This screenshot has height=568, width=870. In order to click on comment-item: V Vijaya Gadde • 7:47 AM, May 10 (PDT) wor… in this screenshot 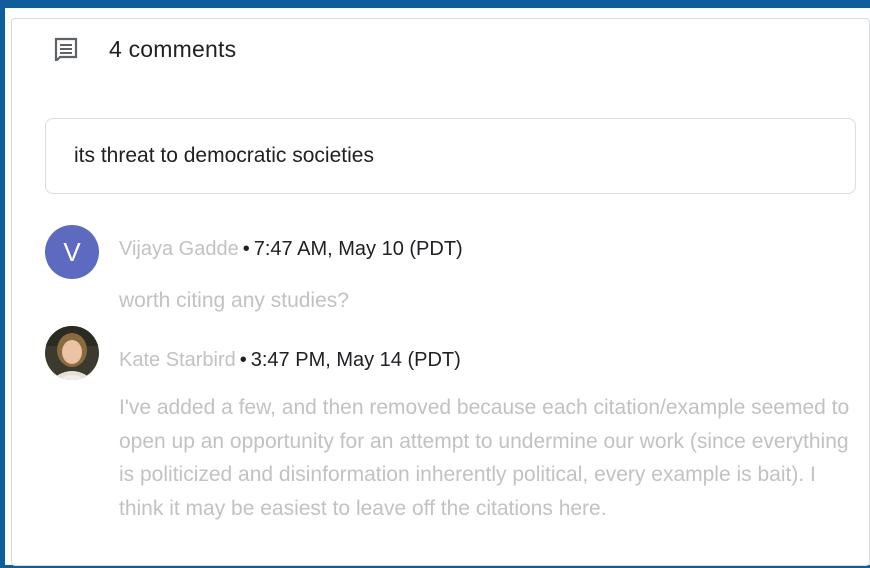, I will do `click(450, 270)`.